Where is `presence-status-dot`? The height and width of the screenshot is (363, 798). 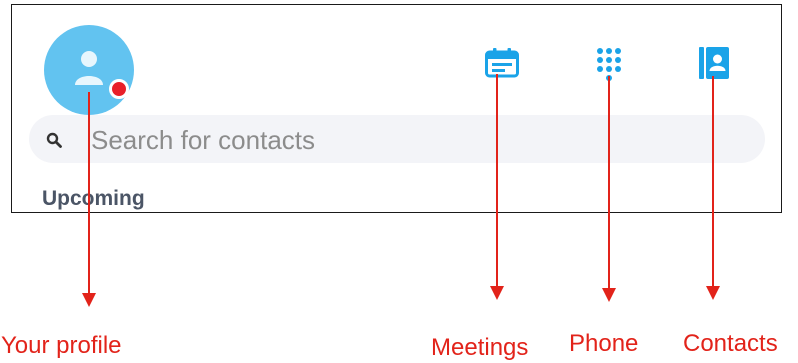
presence-status-dot is located at coordinates (119, 89).